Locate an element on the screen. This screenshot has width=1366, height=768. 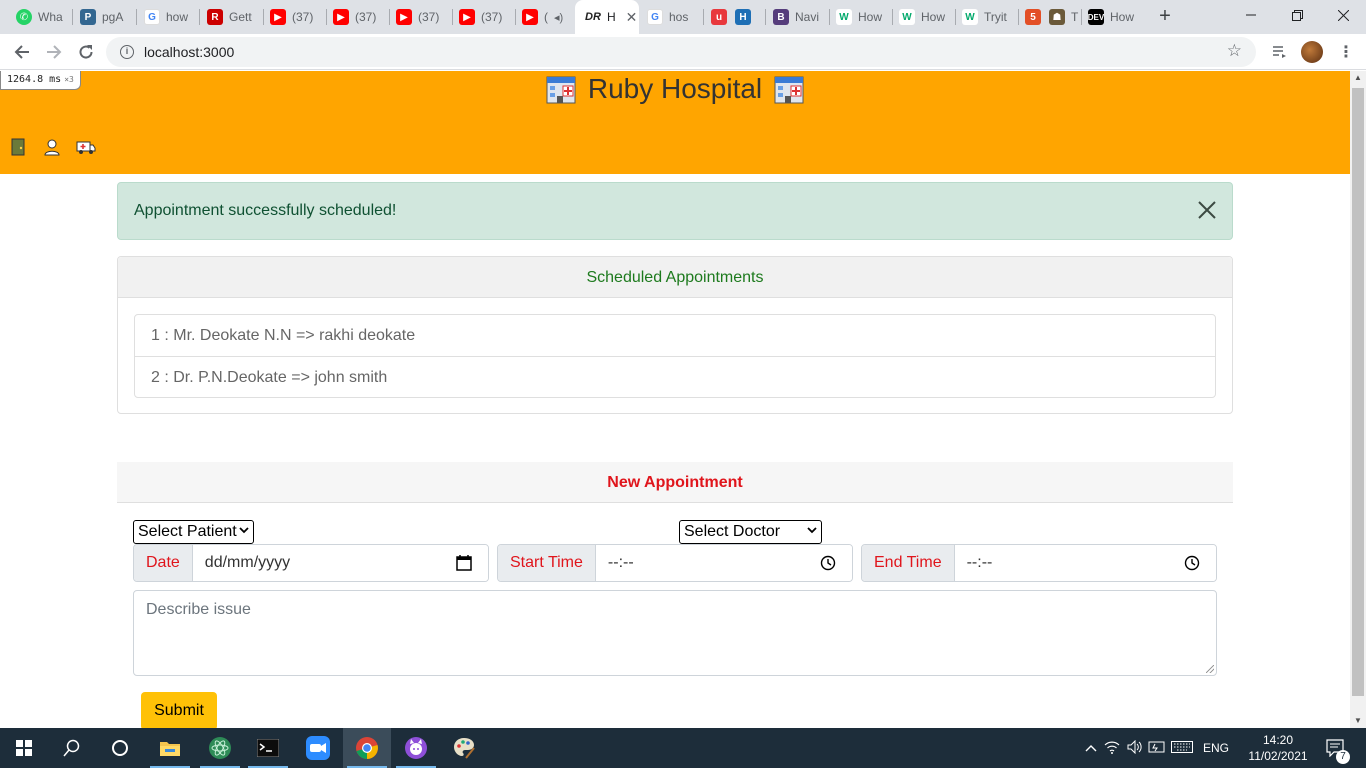
back-button is located at coordinates (22, 52).